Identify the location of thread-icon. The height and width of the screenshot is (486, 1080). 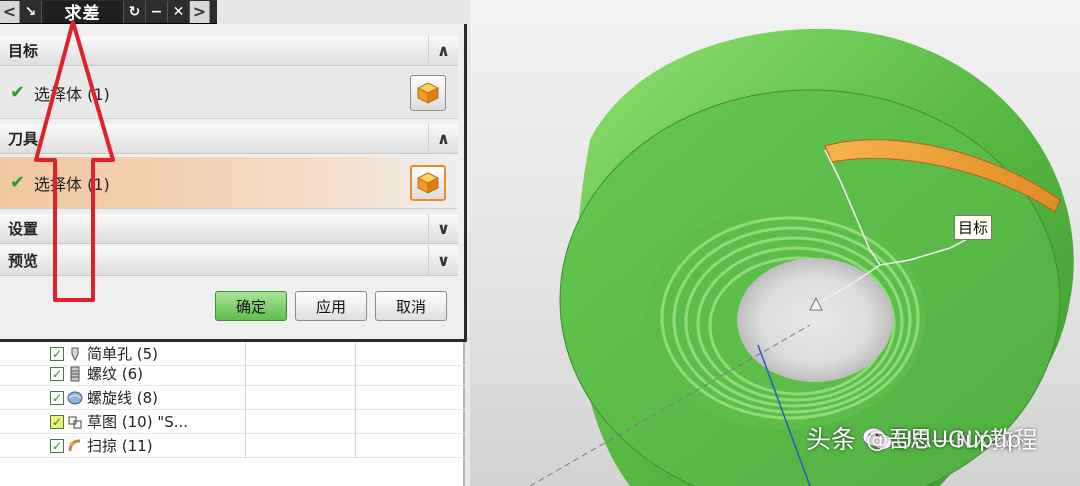
(75, 373).